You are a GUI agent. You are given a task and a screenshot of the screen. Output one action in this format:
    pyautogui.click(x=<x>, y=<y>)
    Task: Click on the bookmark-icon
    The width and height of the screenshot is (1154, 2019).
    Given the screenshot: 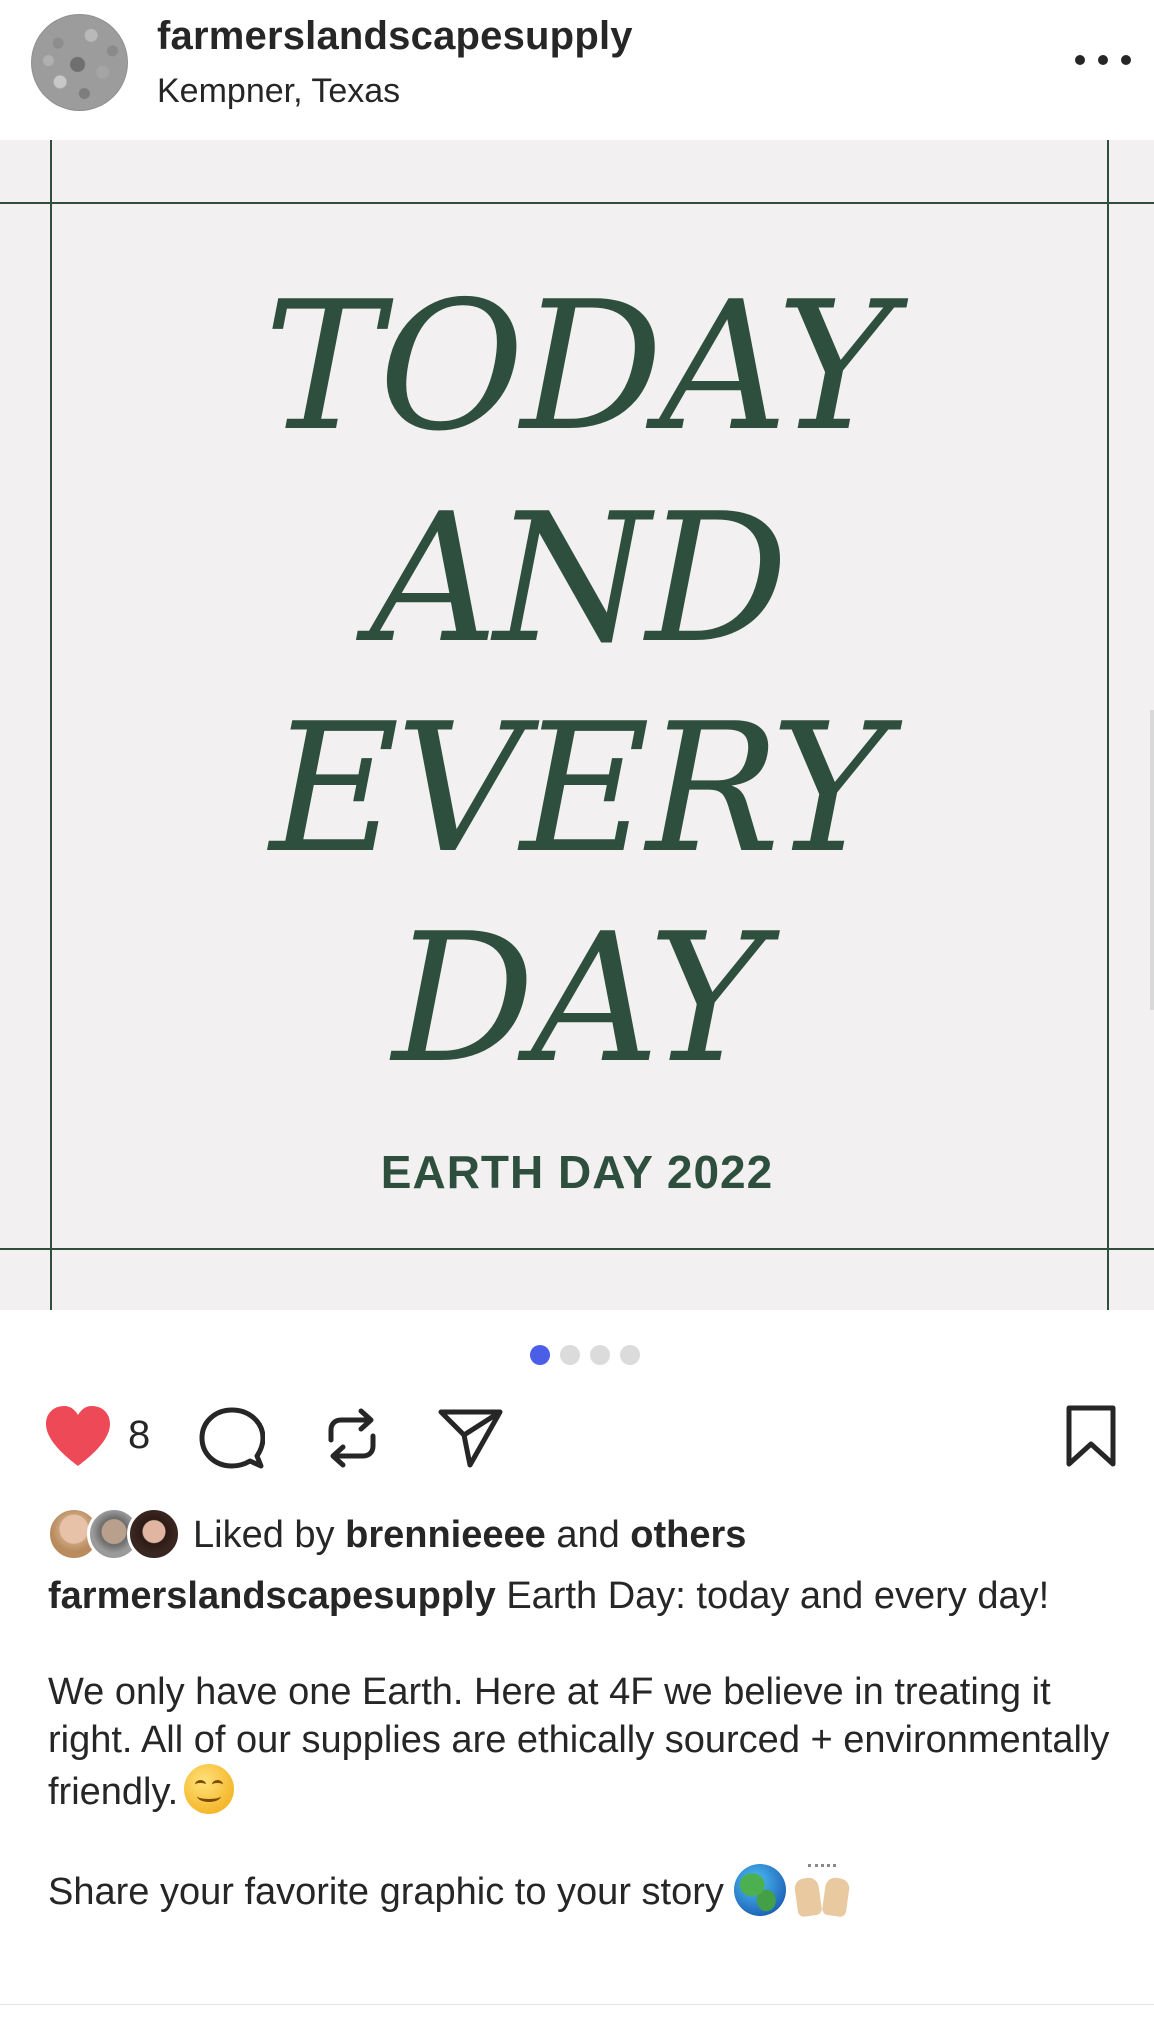 What is the action you would take?
    pyautogui.click(x=1091, y=1436)
    